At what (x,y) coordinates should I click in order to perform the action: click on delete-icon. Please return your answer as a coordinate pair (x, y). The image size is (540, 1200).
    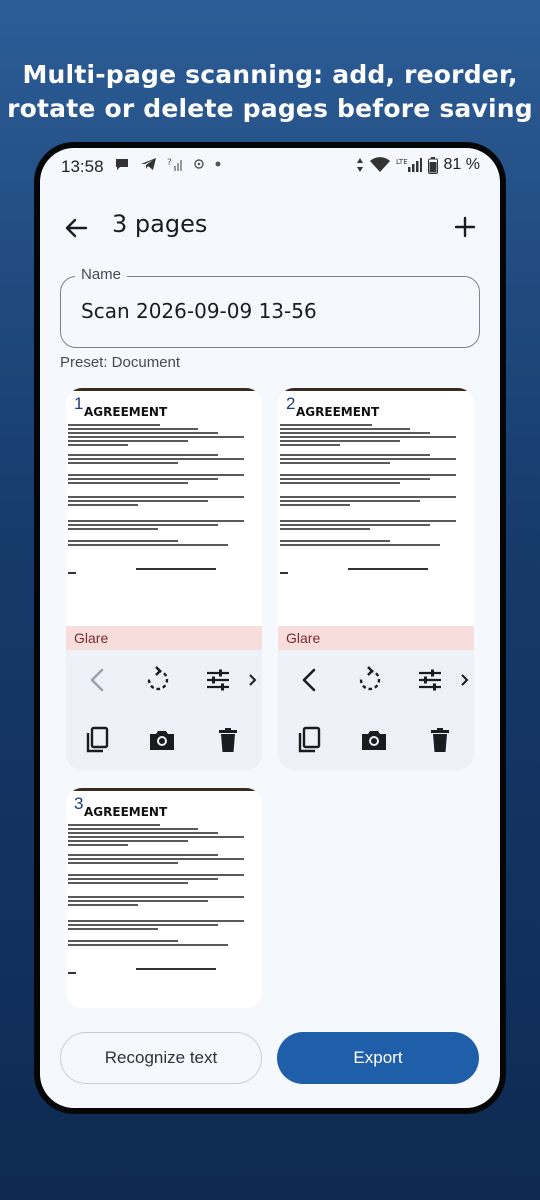
    Looking at the image, I should click on (228, 740).